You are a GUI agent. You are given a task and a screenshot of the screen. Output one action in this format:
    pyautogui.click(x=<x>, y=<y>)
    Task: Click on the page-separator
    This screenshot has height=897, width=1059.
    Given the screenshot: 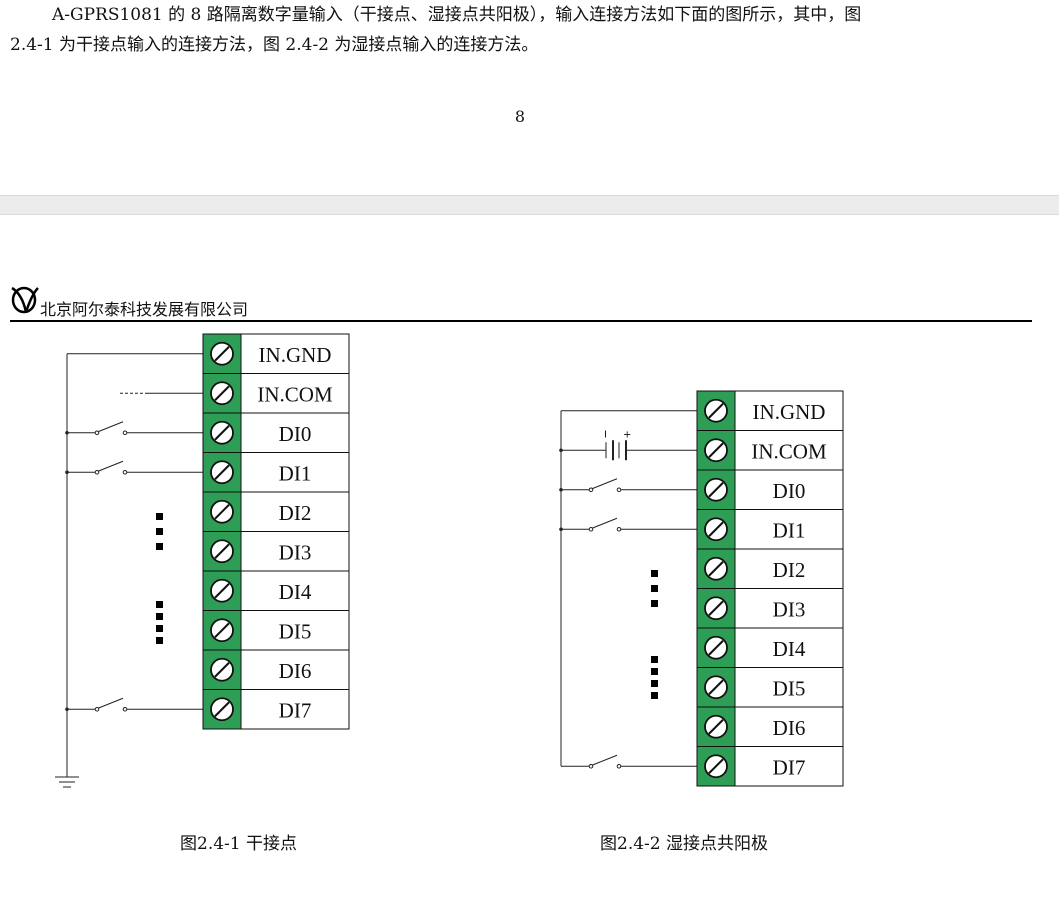 What is the action you would take?
    pyautogui.click(x=529, y=205)
    